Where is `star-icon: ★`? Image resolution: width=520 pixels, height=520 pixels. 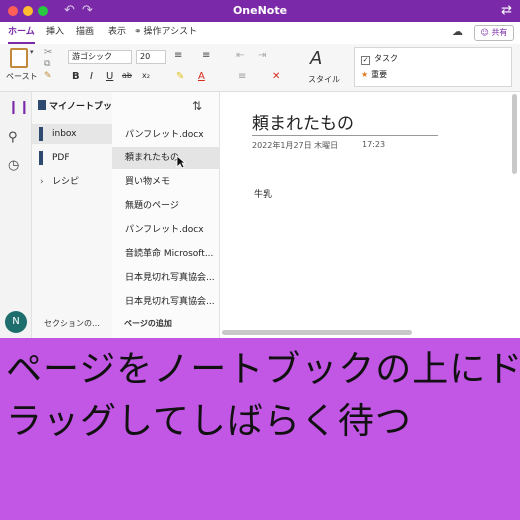
star-icon: ★ is located at coordinates (365, 74).